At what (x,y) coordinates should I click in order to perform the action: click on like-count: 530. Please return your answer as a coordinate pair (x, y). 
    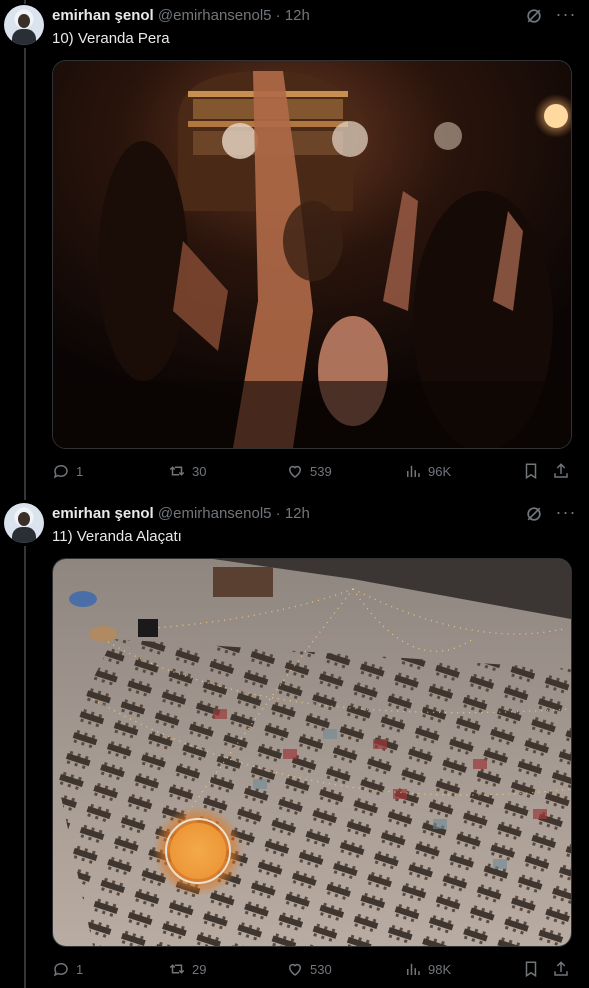
    Looking at the image, I should click on (321, 969).